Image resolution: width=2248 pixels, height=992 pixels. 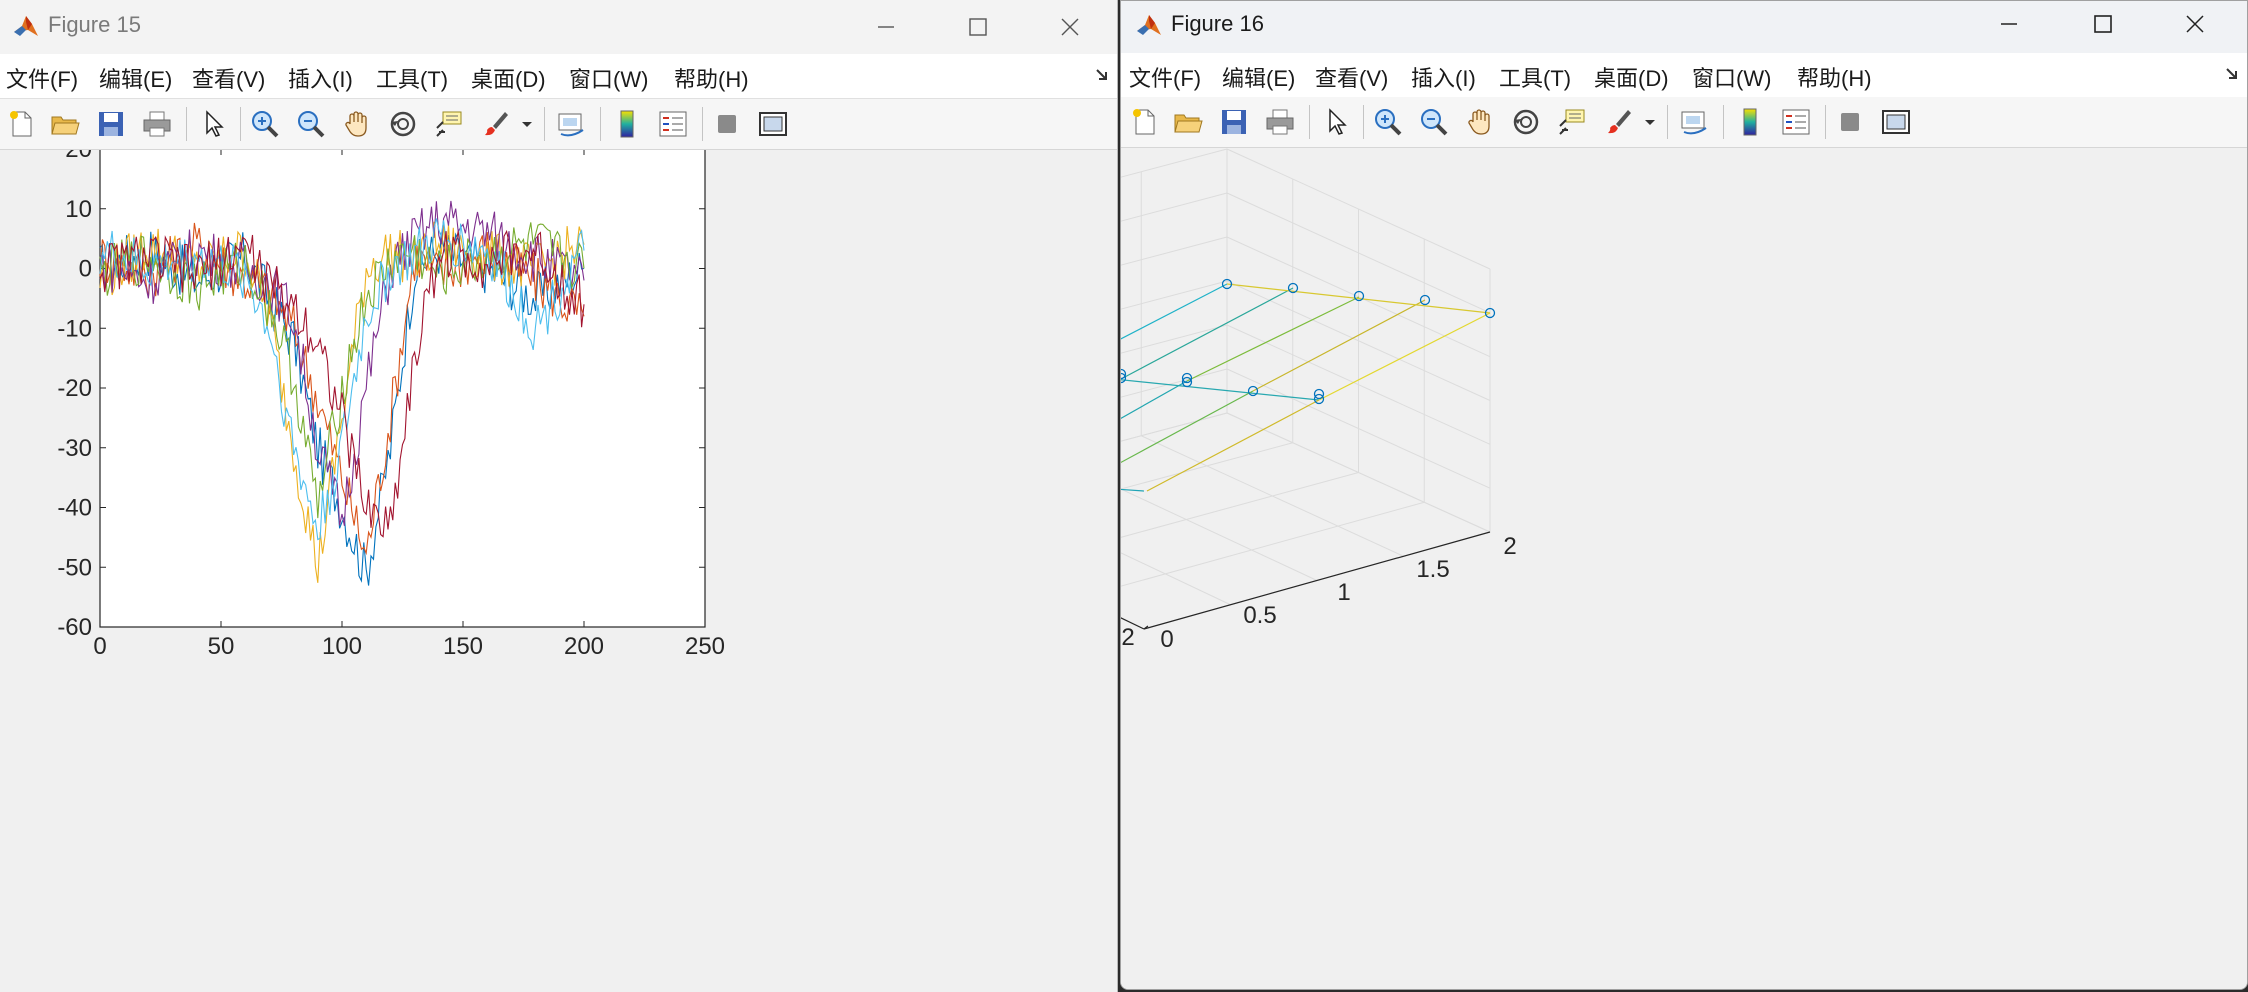 What do you see at coordinates (1509, 546) in the screenshot?
I see `b-tick-label: 2` at bounding box center [1509, 546].